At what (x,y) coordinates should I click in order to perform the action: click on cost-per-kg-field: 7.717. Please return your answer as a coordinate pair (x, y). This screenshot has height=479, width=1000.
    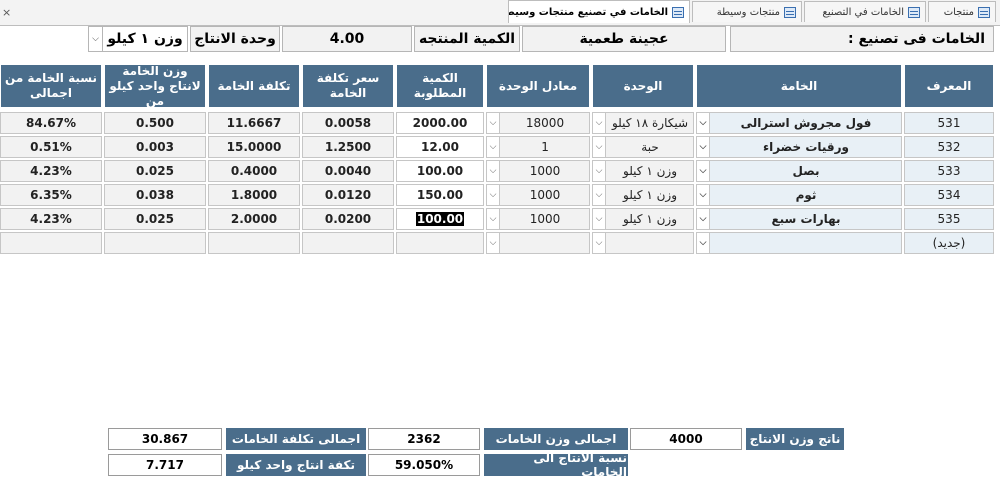
    Looking at the image, I should click on (165, 465).